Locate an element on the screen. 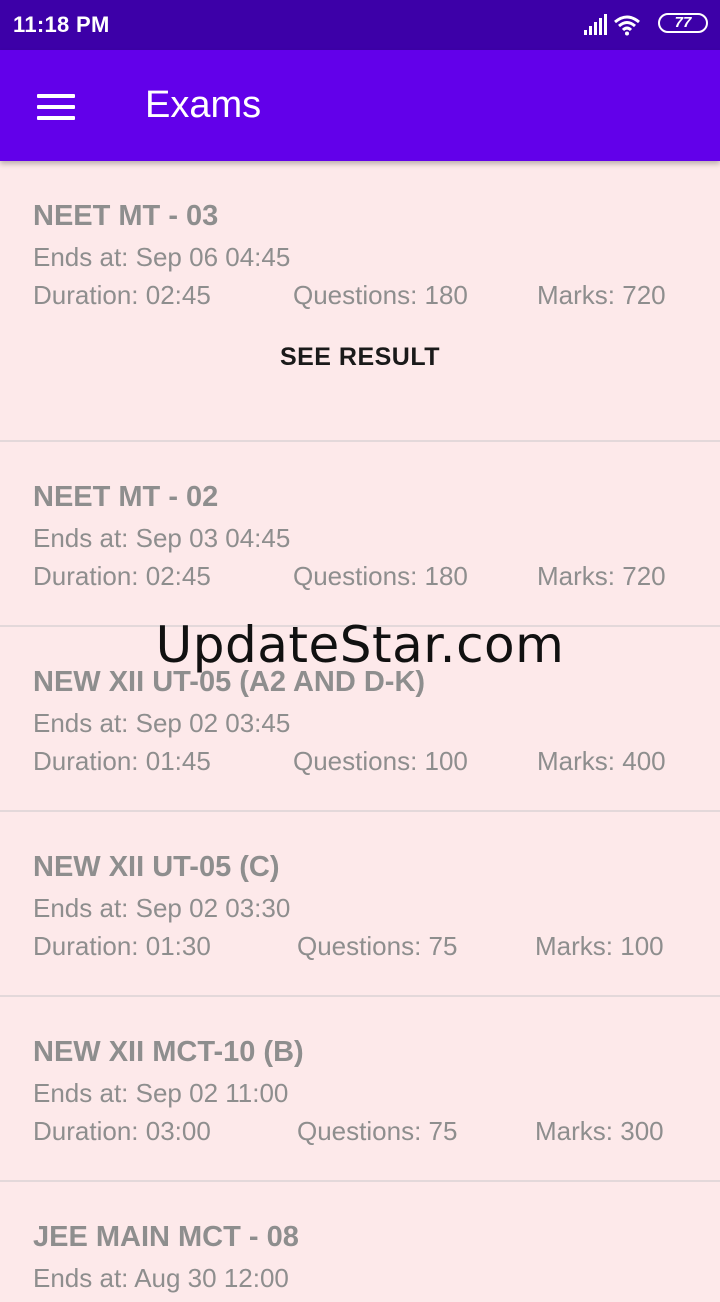  exam-ends-at: Ends at: Sep 02 03:30 is located at coordinates (162, 908).